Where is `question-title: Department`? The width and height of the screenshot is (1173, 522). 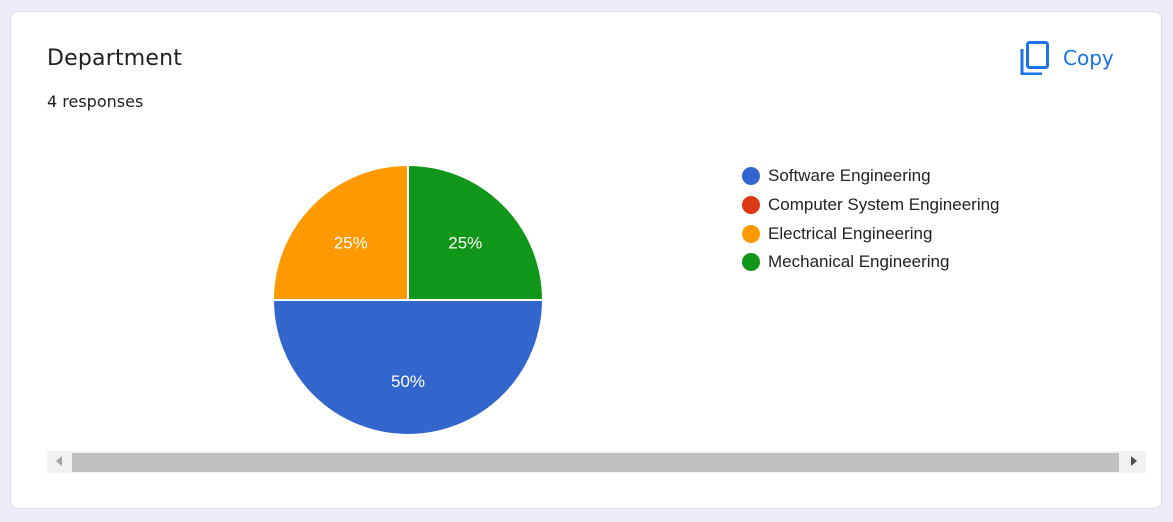 question-title: Department is located at coordinates (115, 58).